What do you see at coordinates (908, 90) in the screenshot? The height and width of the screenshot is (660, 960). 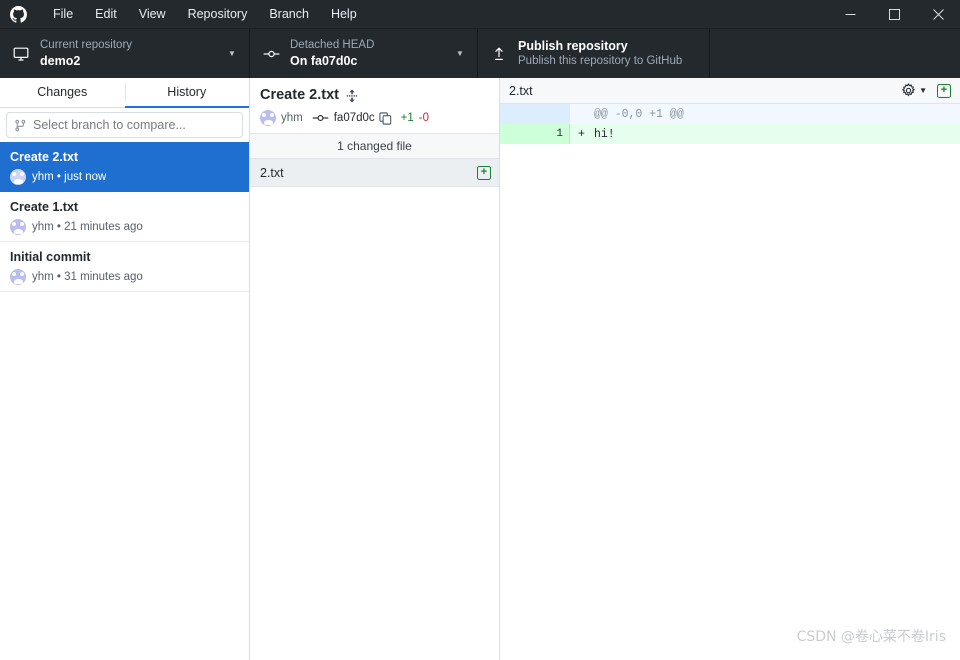 I see `gear-icon` at bounding box center [908, 90].